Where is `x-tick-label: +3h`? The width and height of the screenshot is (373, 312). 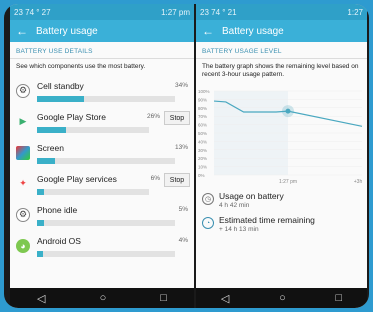 x-tick-label: +3h is located at coordinates (358, 182).